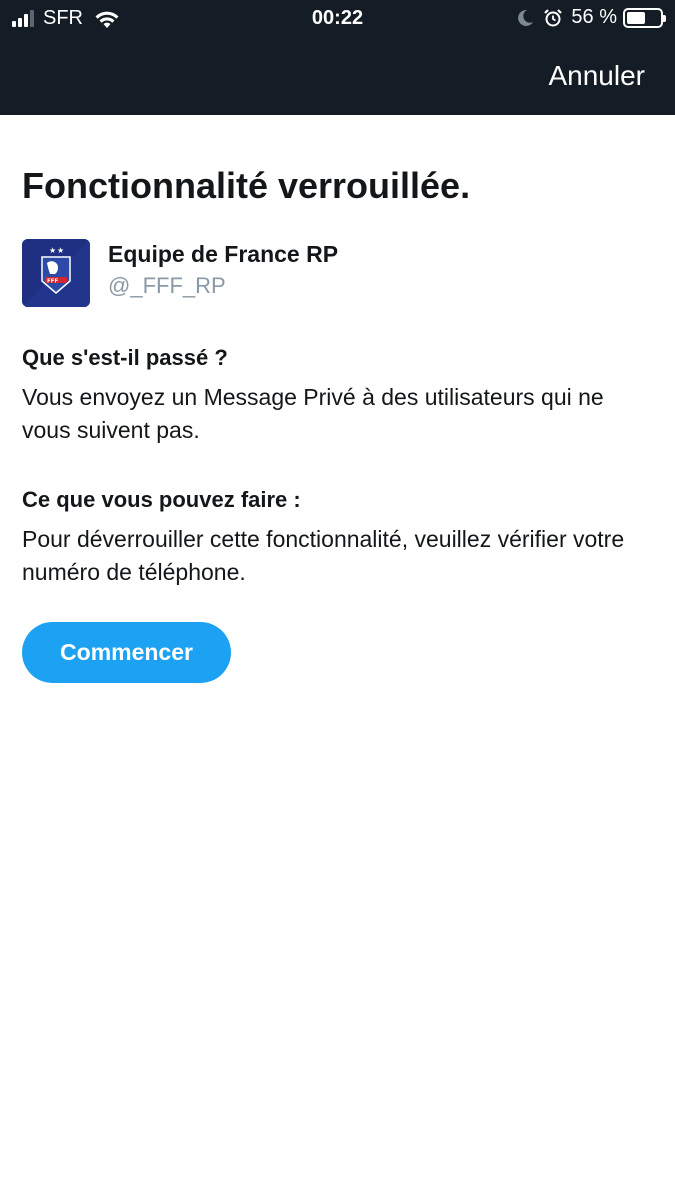  Describe the element at coordinates (125, 357) in the screenshot. I see `section-heading: Que s'est-il passé ?` at that location.